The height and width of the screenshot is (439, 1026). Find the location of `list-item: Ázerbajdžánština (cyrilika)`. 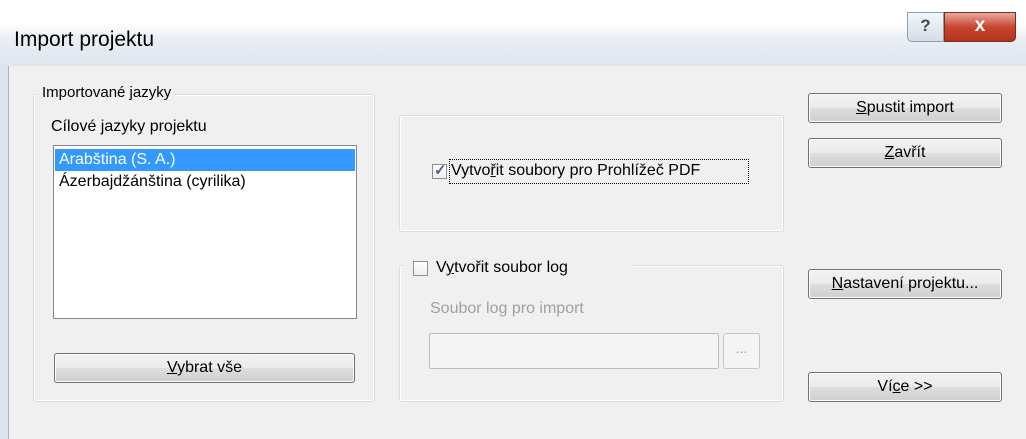

list-item: Ázerbajdžánština (cyrilika) is located at coordinates (205, 182).